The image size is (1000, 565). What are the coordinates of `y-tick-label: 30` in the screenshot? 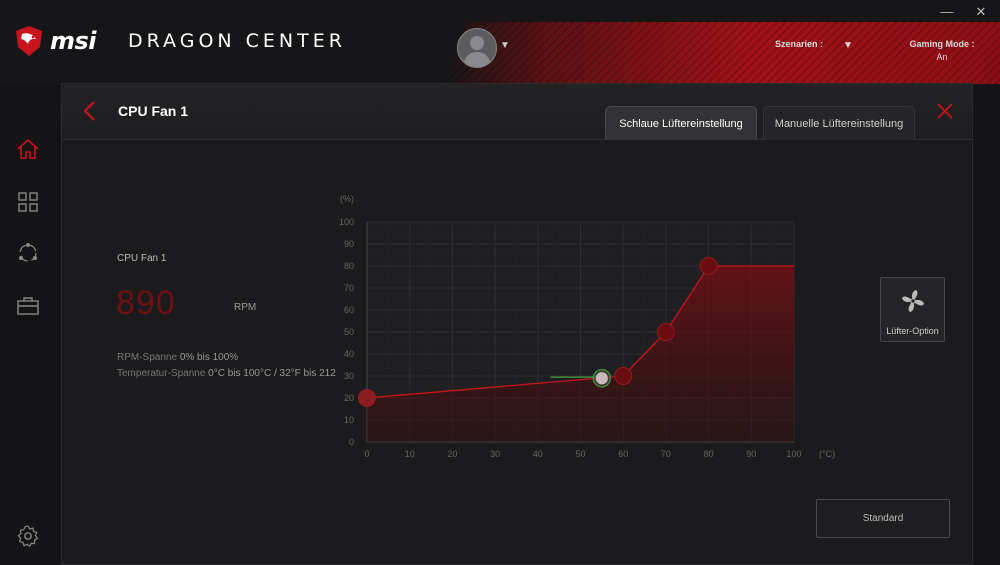 It's located at (349, 376).